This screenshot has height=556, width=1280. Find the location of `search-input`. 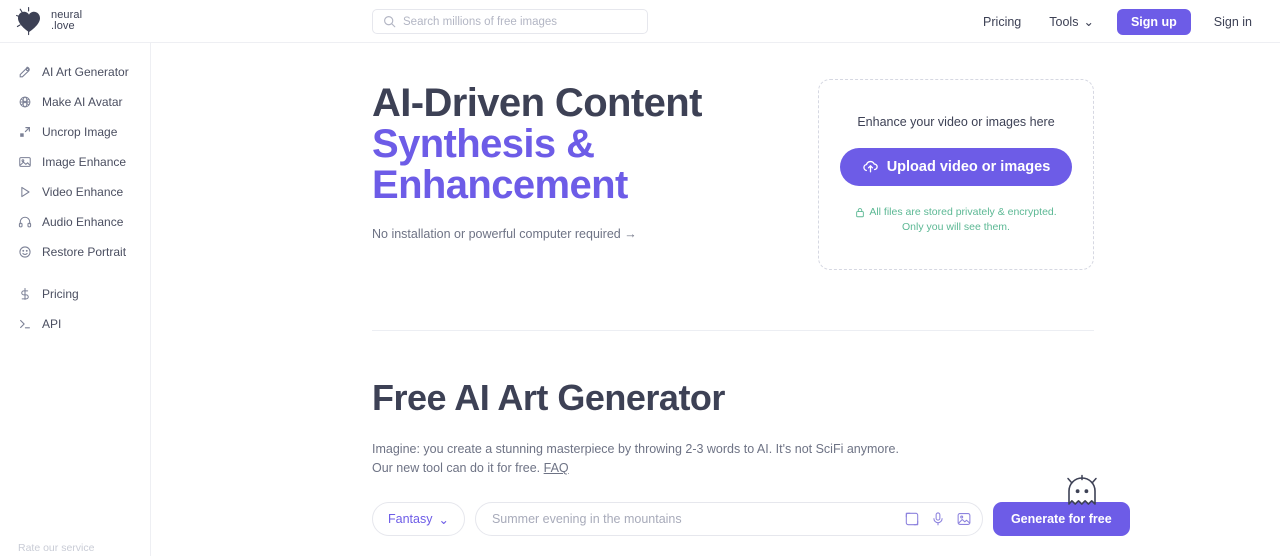

search-input is located at coordinates (520, 21).